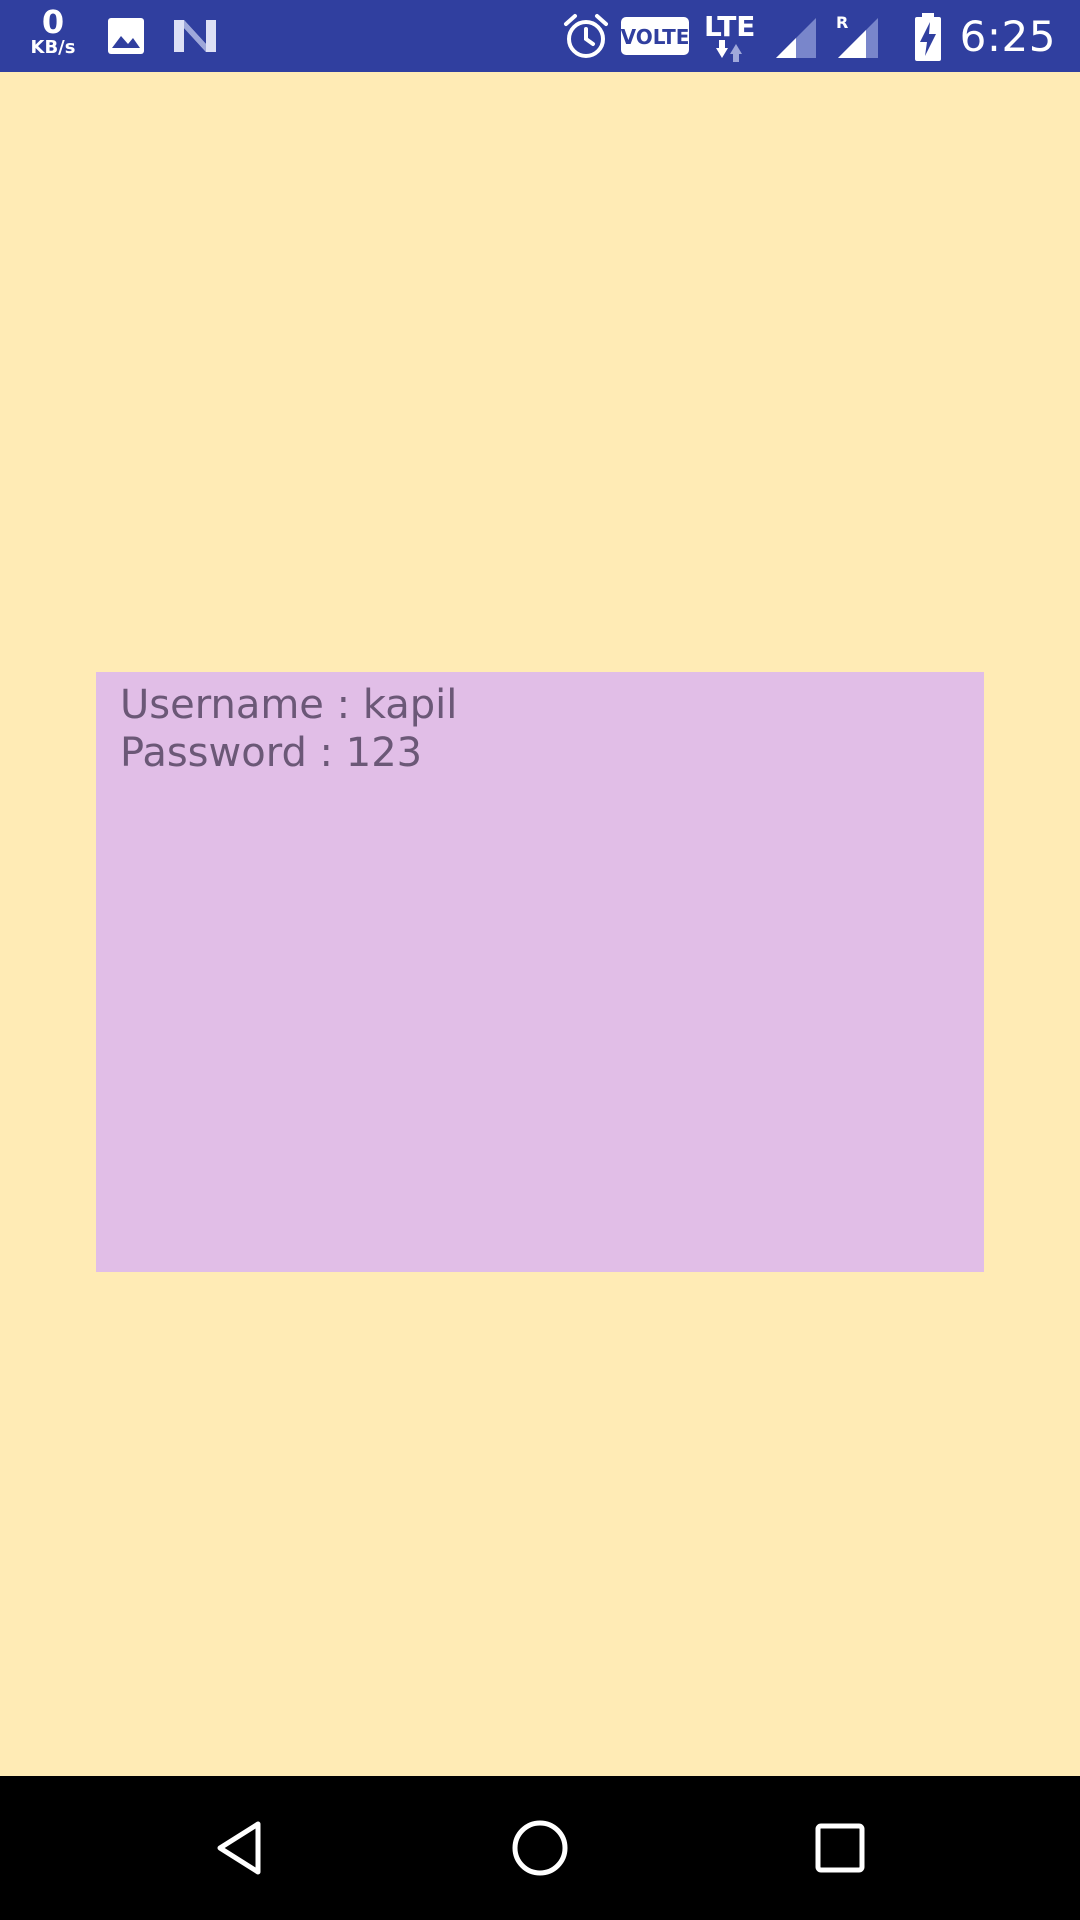 This screenshot has width=1080, height=1920. I want to click on lte-icon: LTE, so click(729, 36).